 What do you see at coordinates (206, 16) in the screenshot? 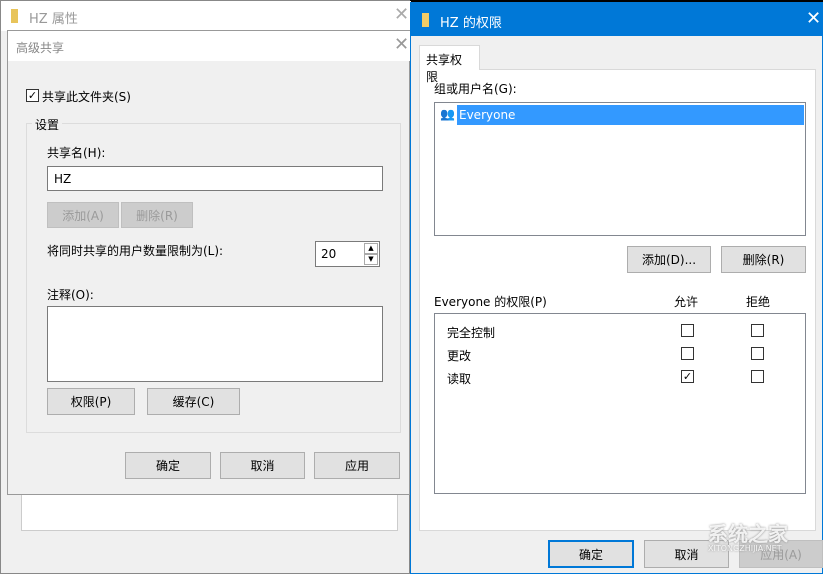
I see `title-bar: HZ 属性 ✕` at bounding box center [206, 16].